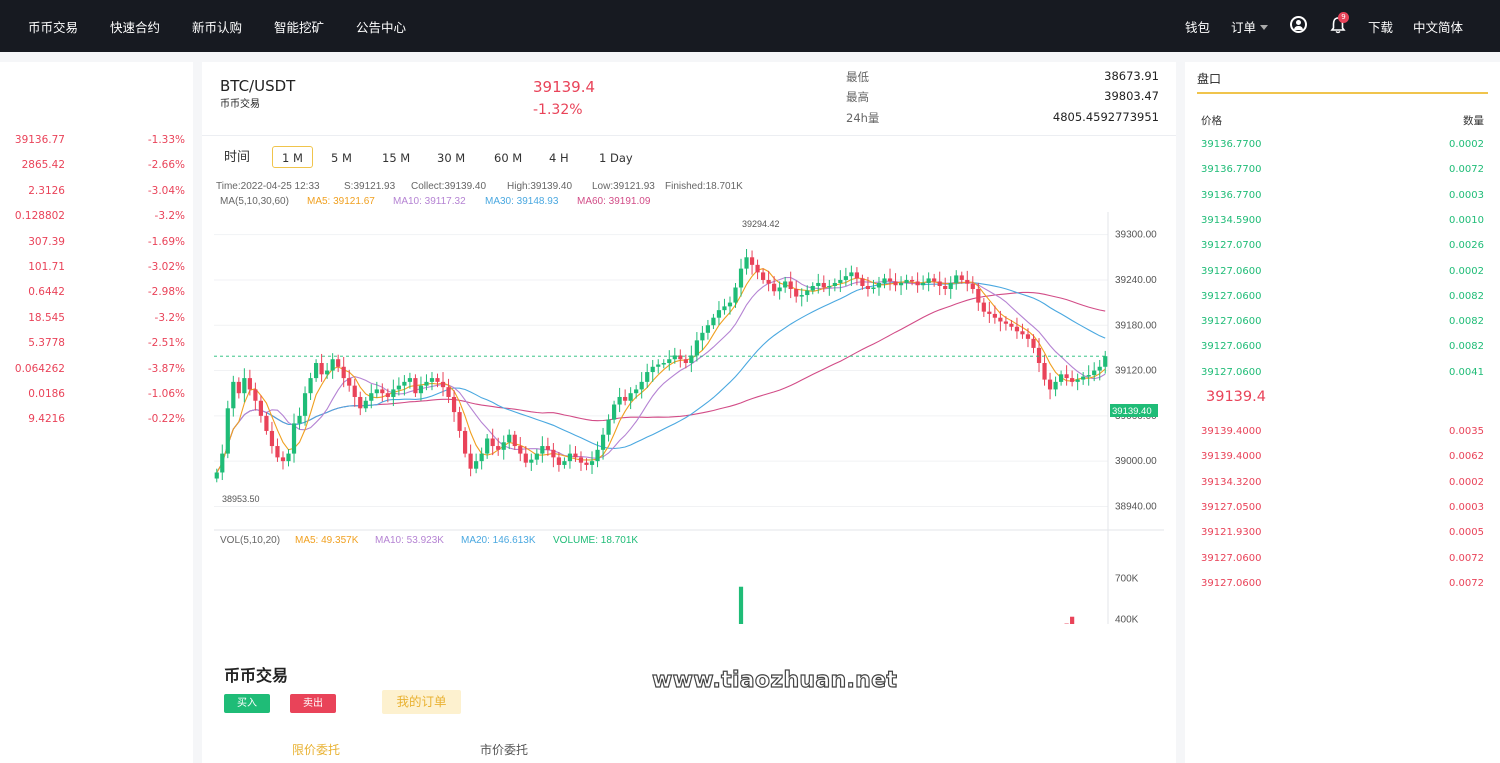 This screenshot has width=1500, height=763. Describe the element at coordinates (96, 195) in the screenshot. I see `market-list-item: 2.3126 -3.04%` at that location.